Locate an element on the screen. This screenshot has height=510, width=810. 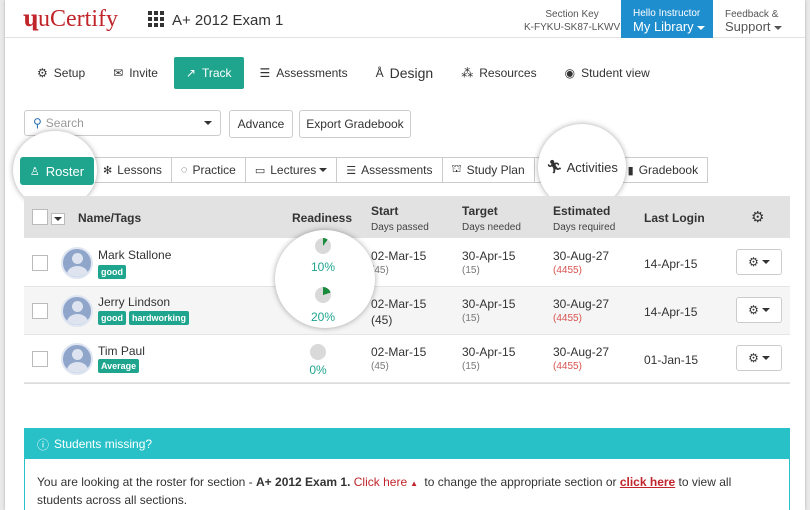
view-all-students-link: click here is located at coordinates (647, 482).